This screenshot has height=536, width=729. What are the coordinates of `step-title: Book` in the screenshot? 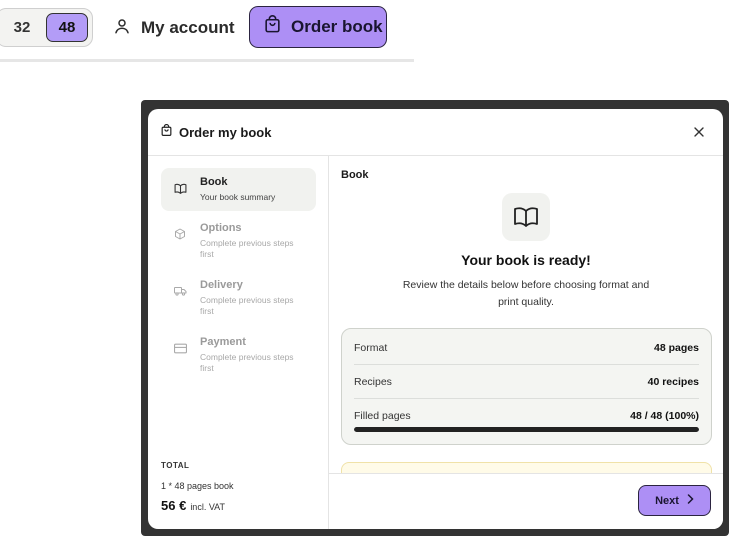 It's located at (214, 182).